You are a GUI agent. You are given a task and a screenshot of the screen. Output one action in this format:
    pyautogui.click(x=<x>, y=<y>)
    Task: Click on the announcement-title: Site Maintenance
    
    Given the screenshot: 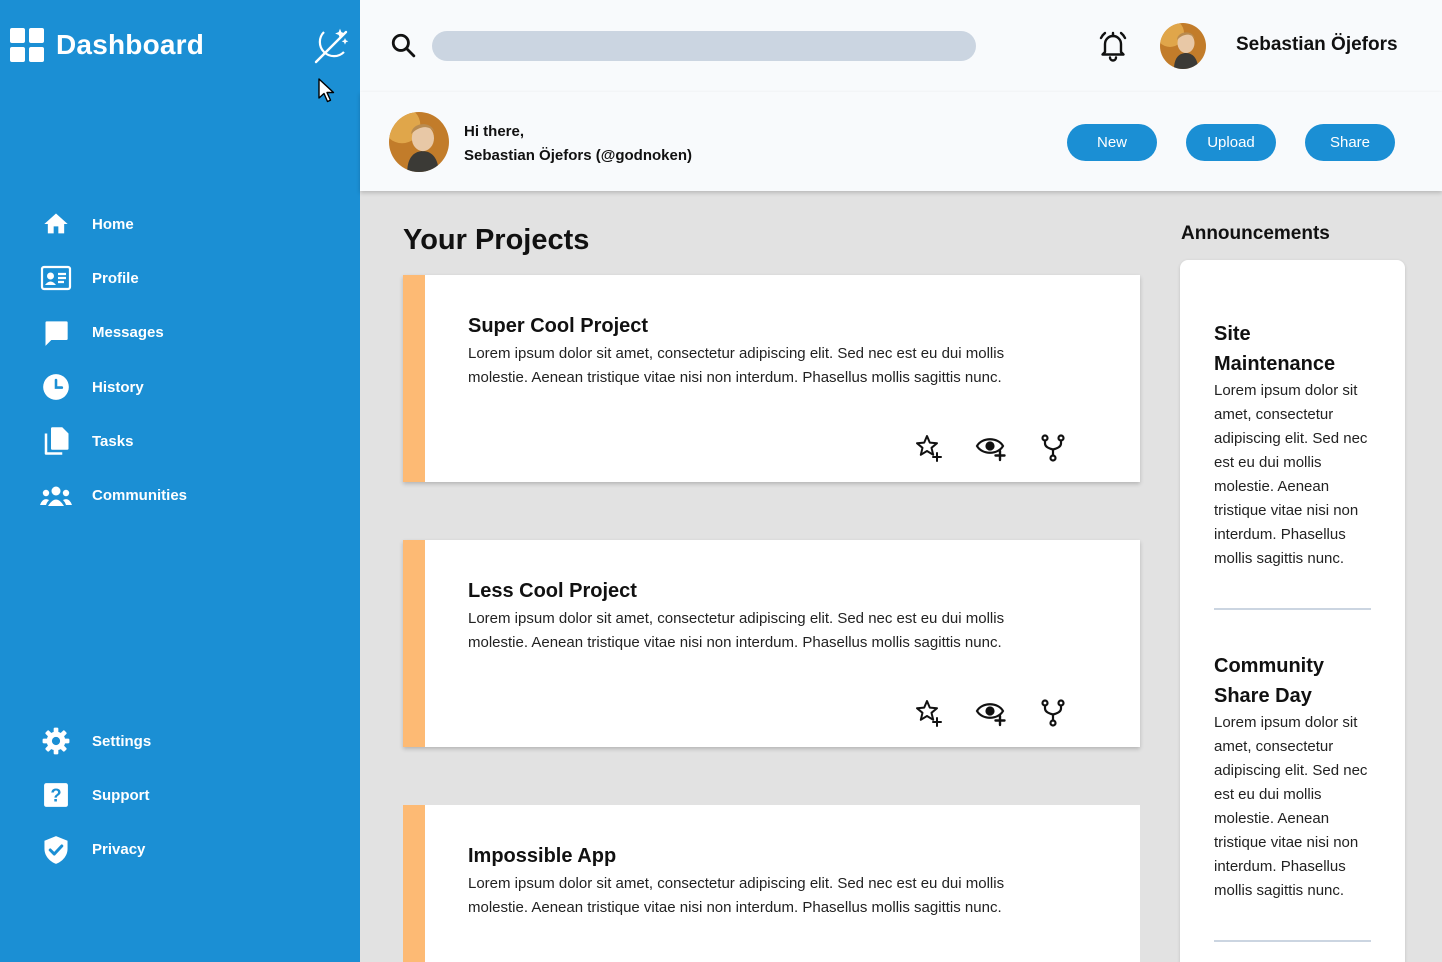 What is the action you would take?
    pyautogui.click(x=1275, y=349)
    